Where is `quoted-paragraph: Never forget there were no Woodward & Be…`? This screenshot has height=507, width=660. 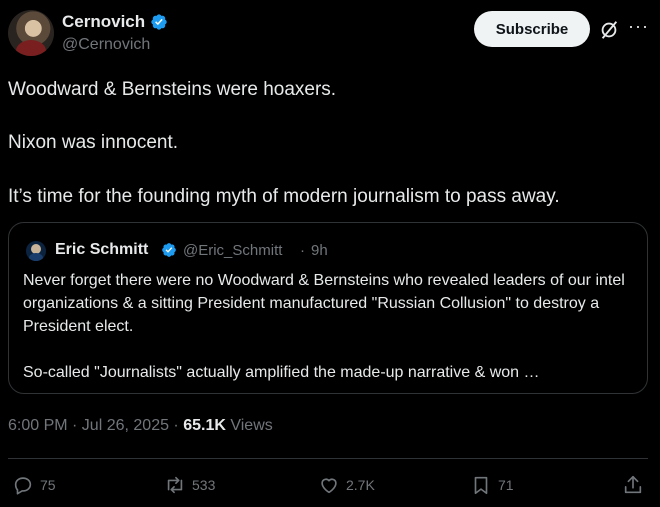 quoted-paragraph: Never forget there were no Woodward & Be… is located at coordinates (324, 303).